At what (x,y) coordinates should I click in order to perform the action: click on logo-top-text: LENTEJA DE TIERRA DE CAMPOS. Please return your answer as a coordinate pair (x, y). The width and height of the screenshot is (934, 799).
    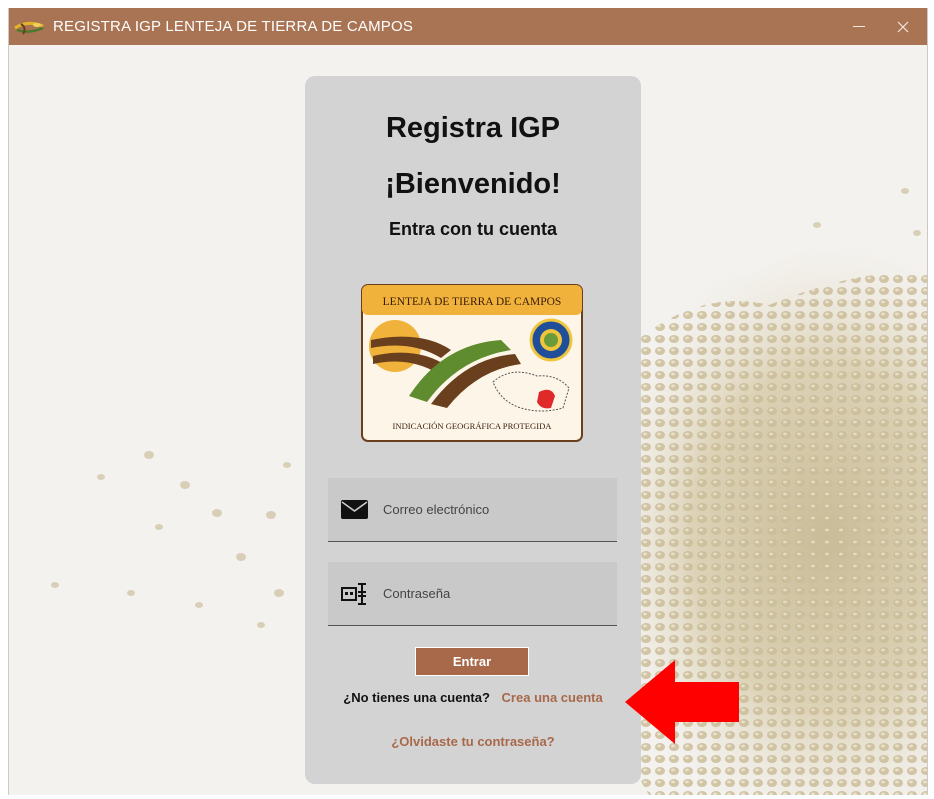
    Looking at the image, I should click on (472, 302).